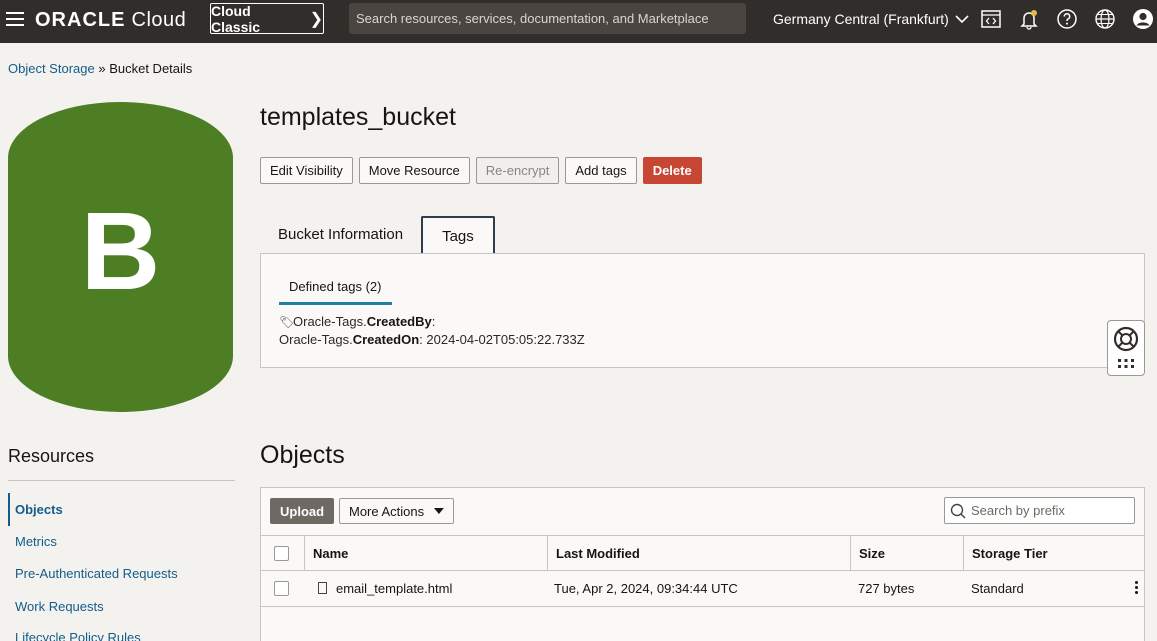 The image size is (1157, 641). What do you see at coordinates (36, 541) in the screenshot?
I see `resource-link-metrics: Metrics` at bounding box center [36, 541].